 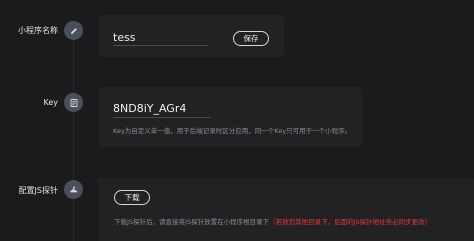 I want to click on probe-hint-warning: （若放到其他目录下，后面的JS探针地址务必同步更改）, so click(x=350, y=222).